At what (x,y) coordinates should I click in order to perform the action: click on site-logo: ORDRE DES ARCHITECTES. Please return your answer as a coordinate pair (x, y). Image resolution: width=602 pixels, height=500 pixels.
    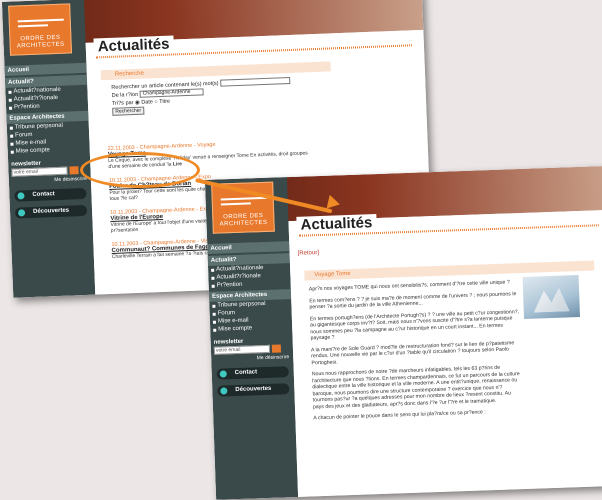
    Looking at the image, I should click on (40, 29).